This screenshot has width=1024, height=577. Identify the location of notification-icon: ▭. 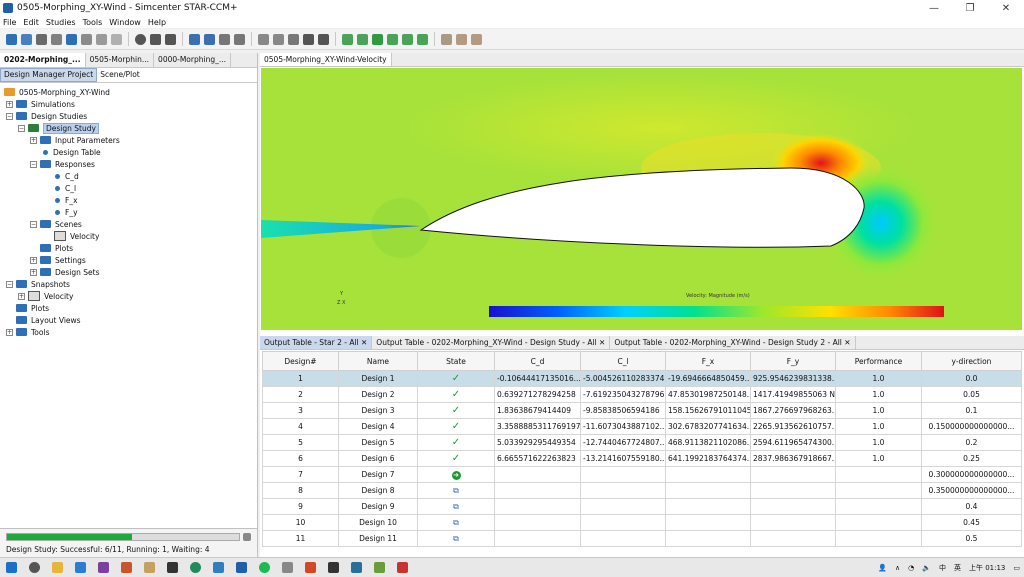
(1016, 568).